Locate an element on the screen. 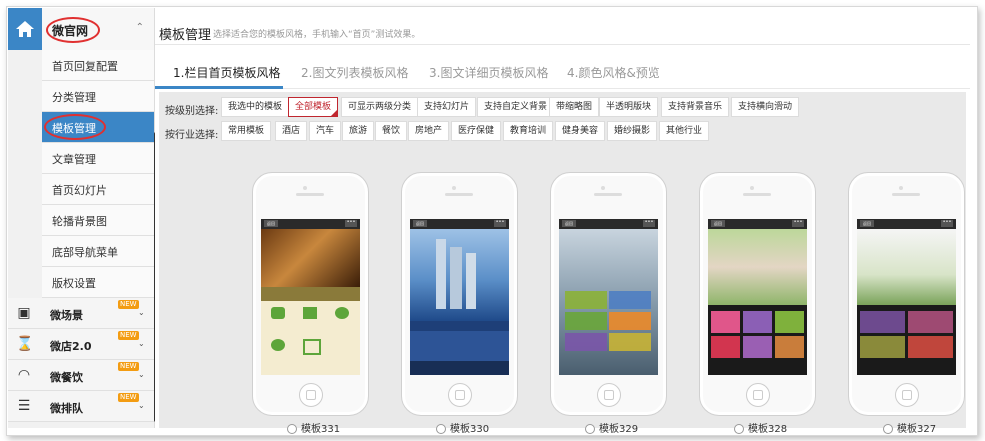  template-label: 模板329 is located at coordinates (619, 429).